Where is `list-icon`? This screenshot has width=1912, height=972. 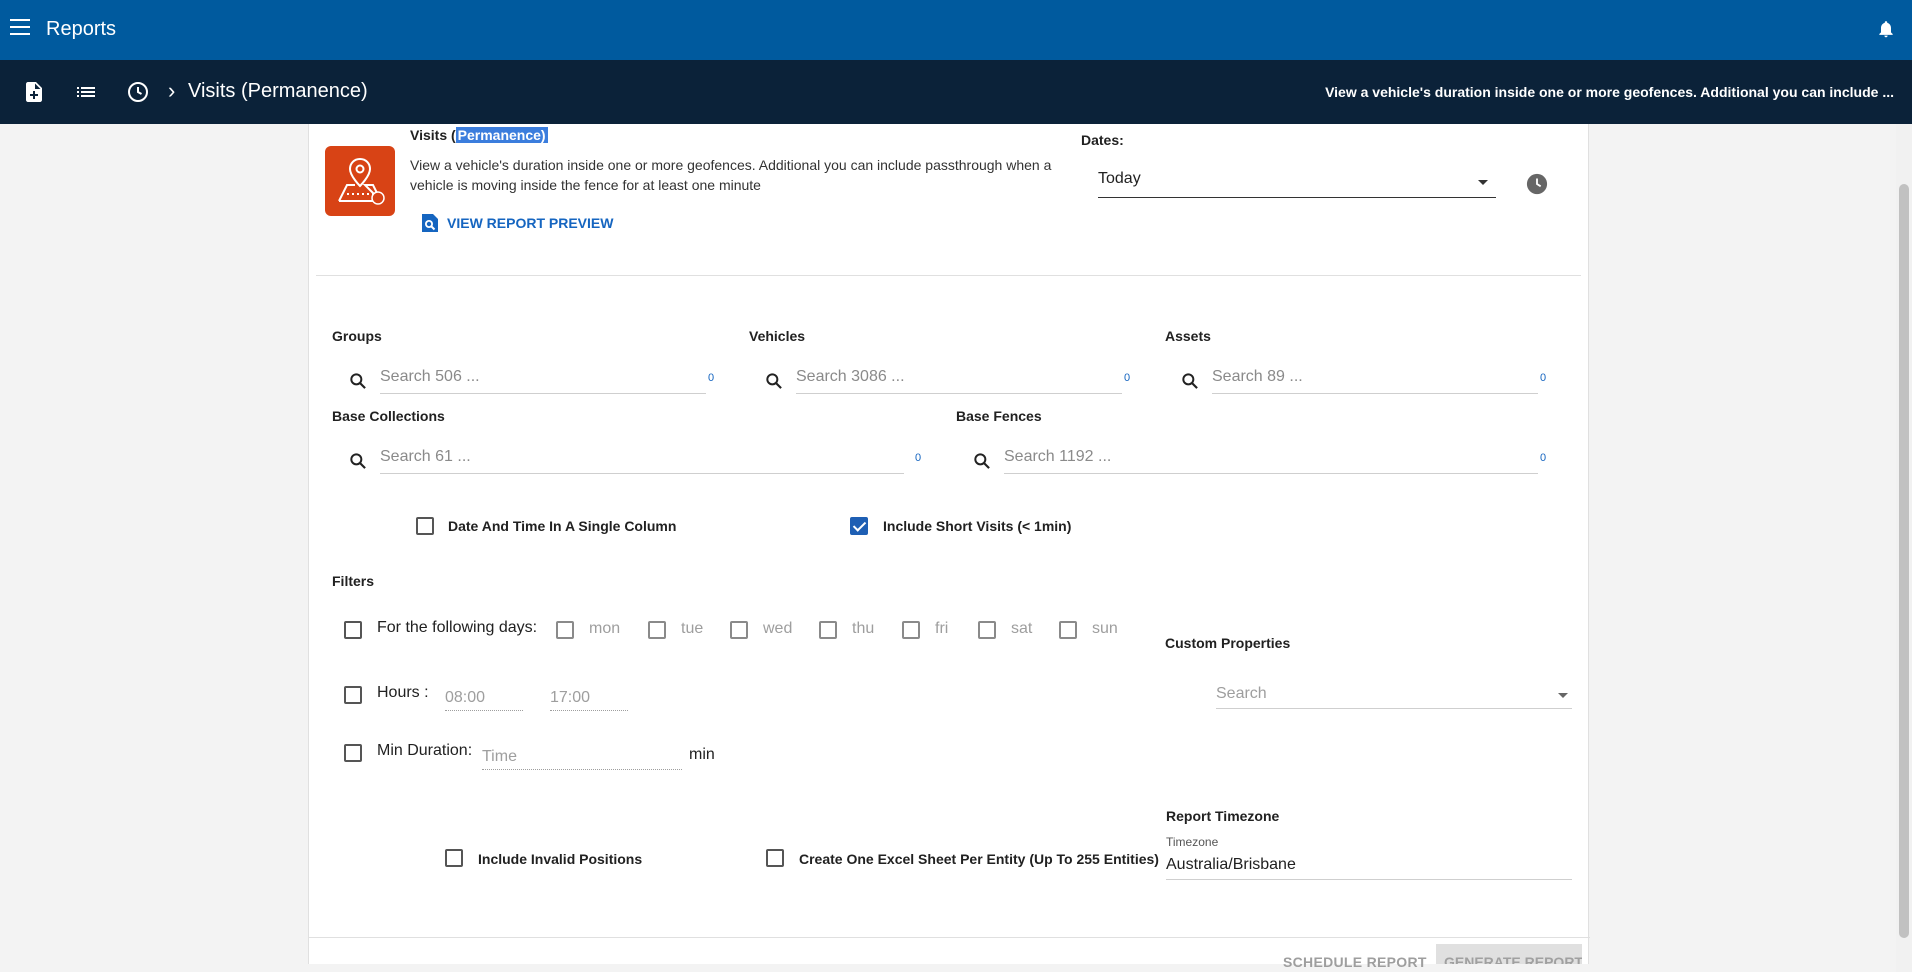
list-icon is located at coordinates (86, 92).